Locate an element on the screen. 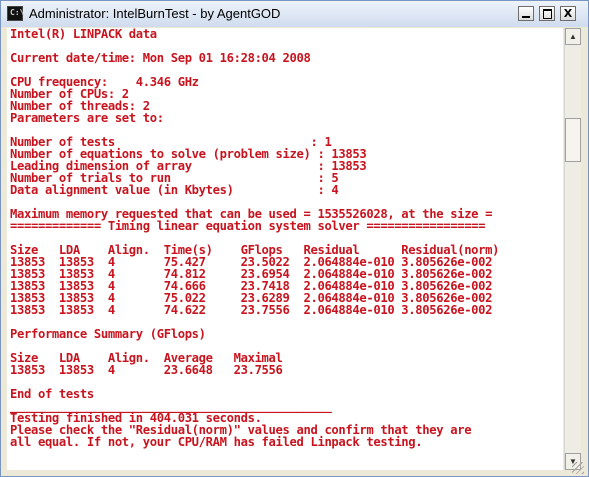 The height and width of the screenshot is (477, 589). console-icon-text: C:\ is located at coordinates (17, 12).